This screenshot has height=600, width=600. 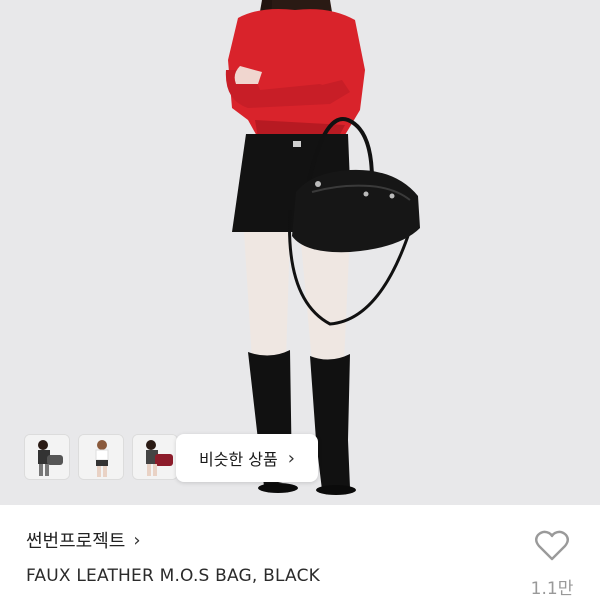 I want to click on thumbnail-strip, so click(x=101, y=457).